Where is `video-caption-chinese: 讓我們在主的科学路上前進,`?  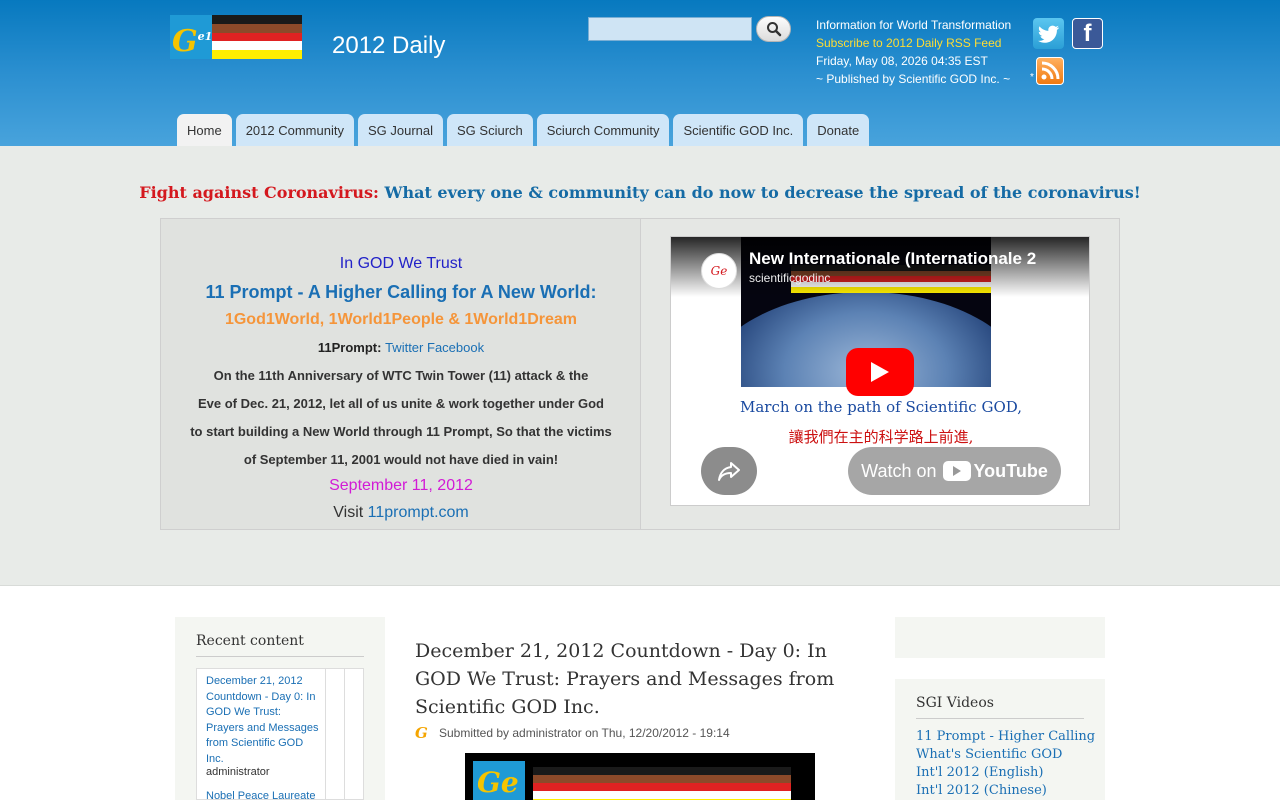 video-caption-chinese: 讓我們在主的科学路上前進, is located at coordinates (881, 437).